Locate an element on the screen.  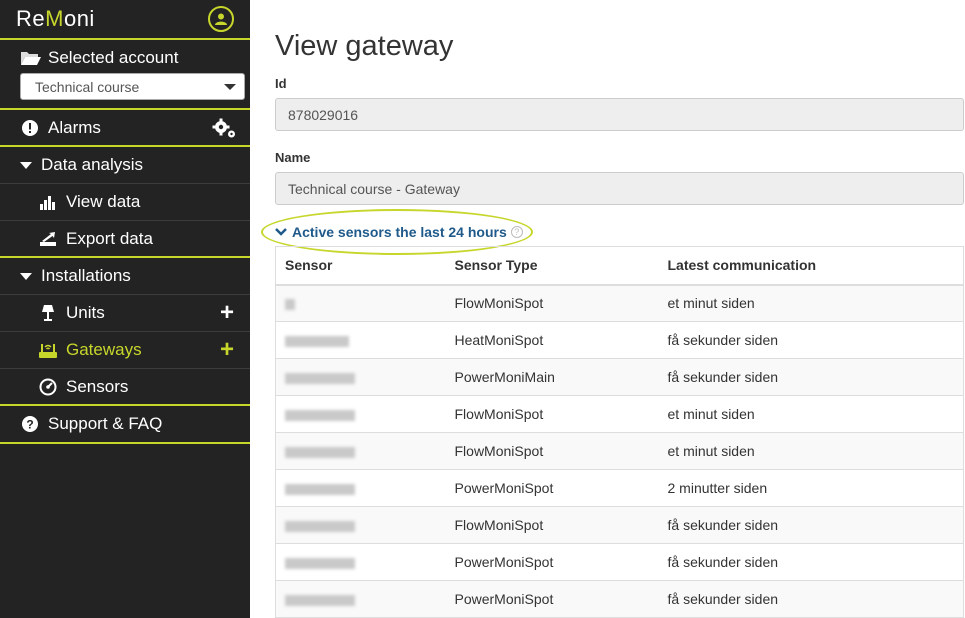
table-row: PowerMoniSpot 2 minutter siden is located at coordinates (619, 488).